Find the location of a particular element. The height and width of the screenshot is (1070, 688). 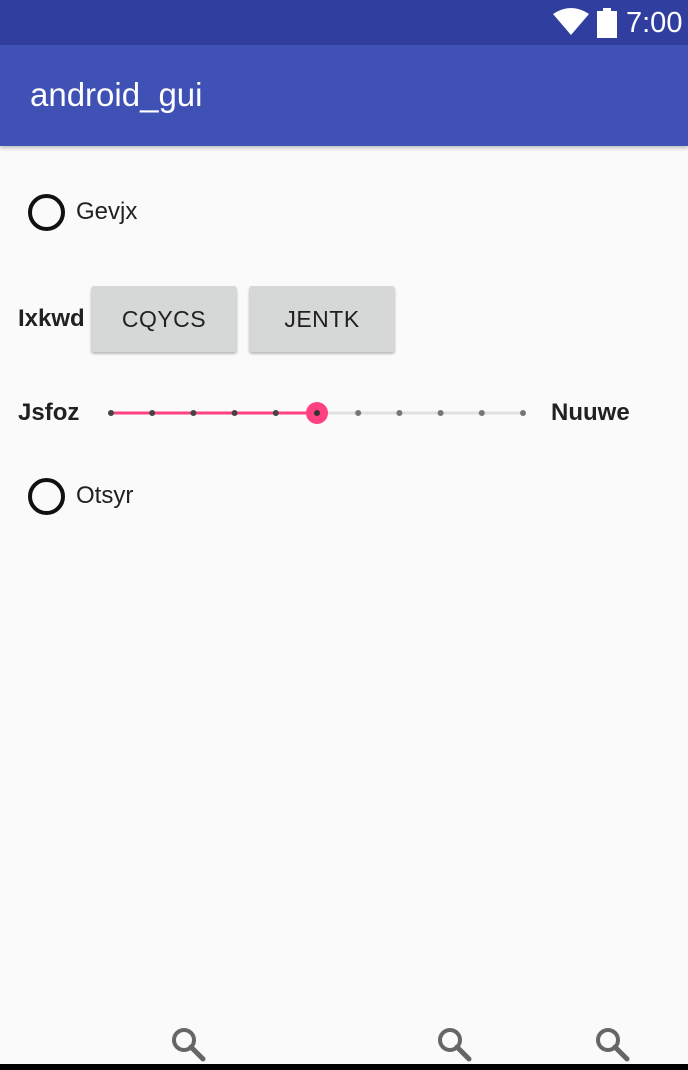

wifi-icon is located at coordinates (571, 21).